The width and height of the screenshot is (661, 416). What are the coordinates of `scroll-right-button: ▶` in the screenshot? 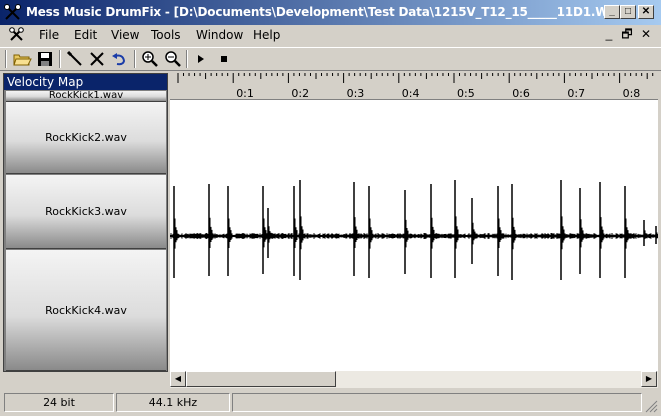 It's located at (649, 379).